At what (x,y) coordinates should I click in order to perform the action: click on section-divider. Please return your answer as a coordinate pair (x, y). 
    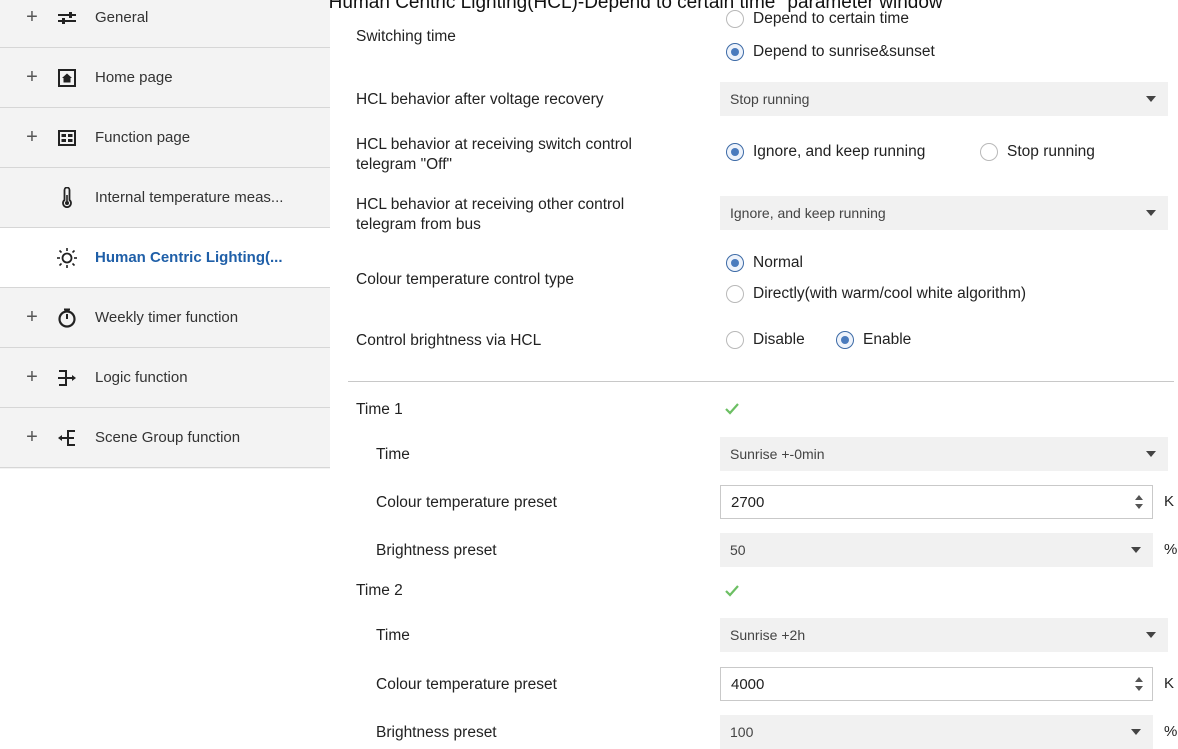
    Looking at the image, I should click on (761, 381).